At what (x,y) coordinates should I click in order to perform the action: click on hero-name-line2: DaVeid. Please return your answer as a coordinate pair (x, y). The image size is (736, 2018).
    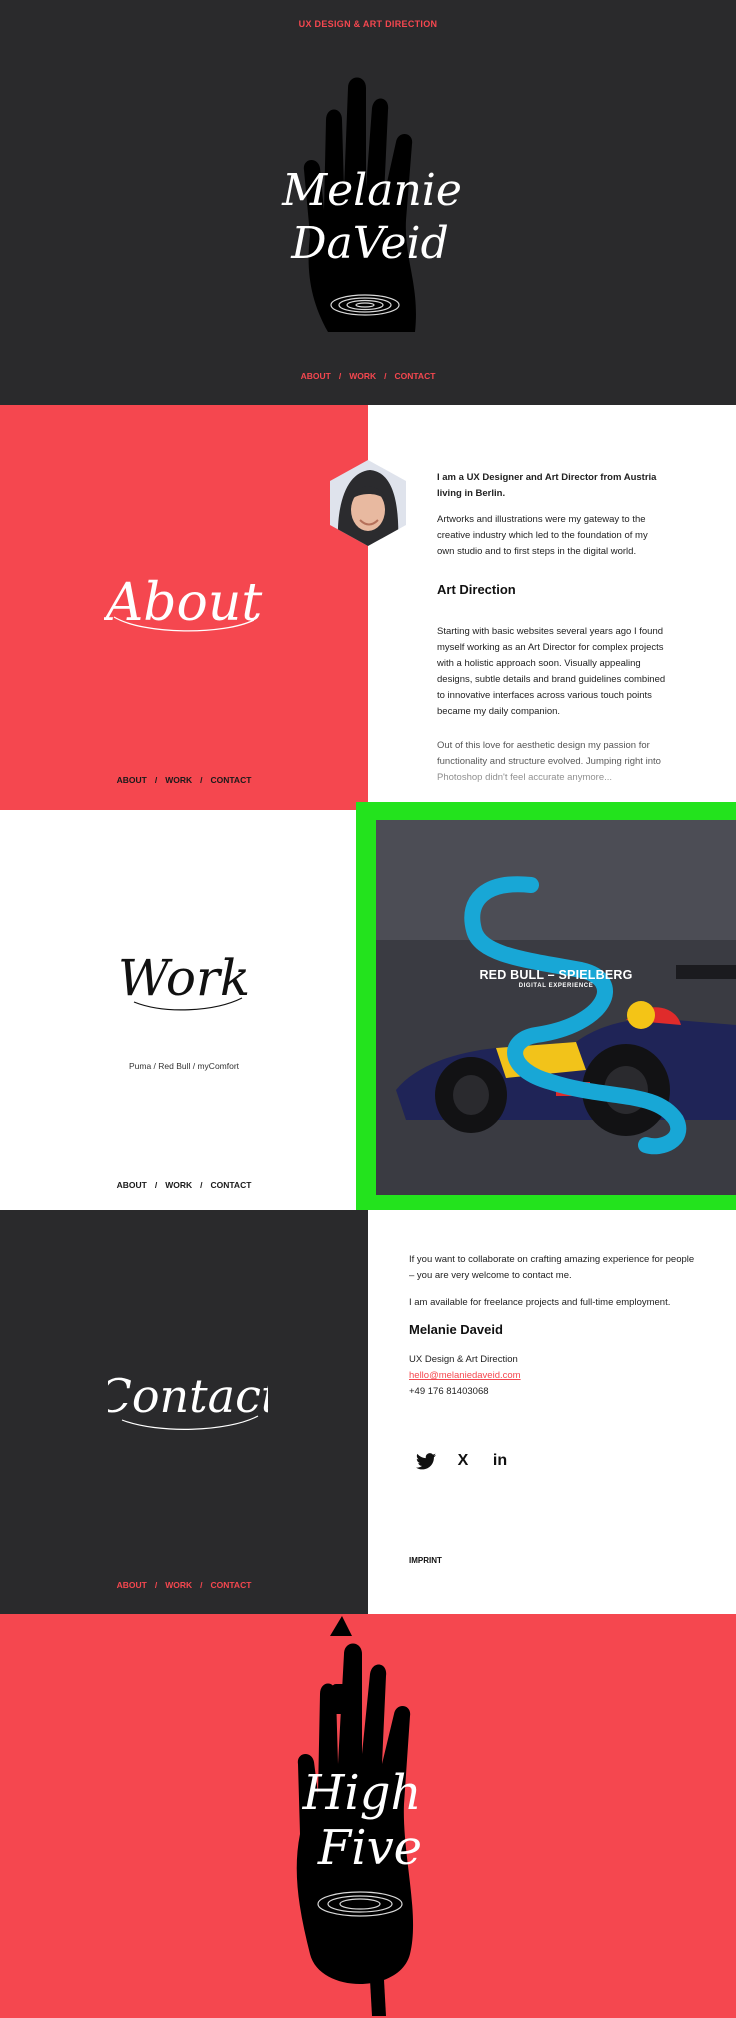
    Looking at the image, I should click on (369, 243).